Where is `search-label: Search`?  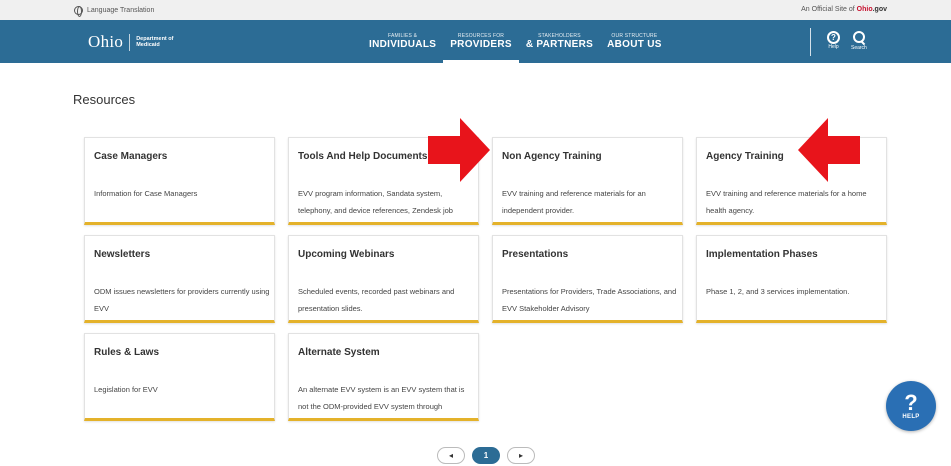 search-label: Search is located at coordinates (859, 48).